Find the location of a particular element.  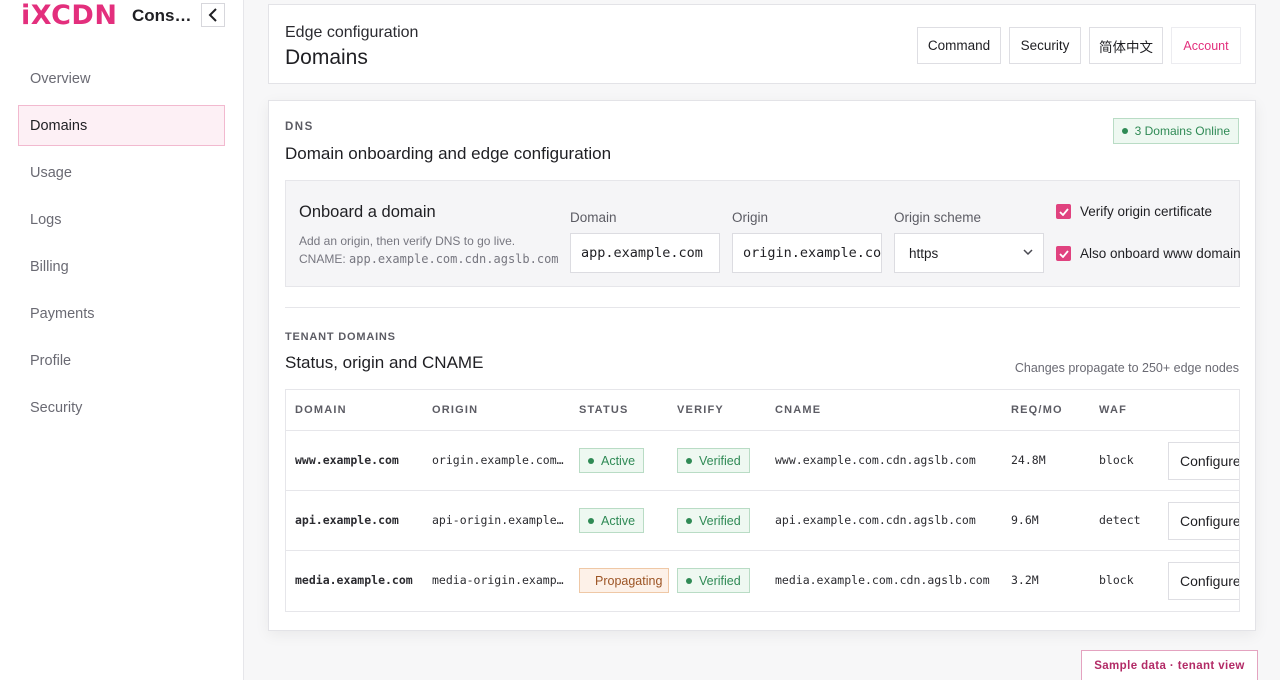

brand-logo: iXCDN is located at coordinates (69, 15).